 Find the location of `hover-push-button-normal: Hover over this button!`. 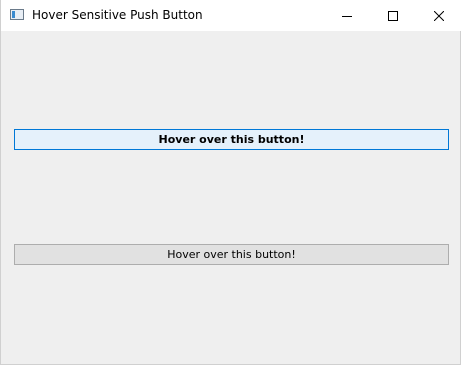

hover-push-button-normal: Hover over this button! is located at coordinates (231, 254).